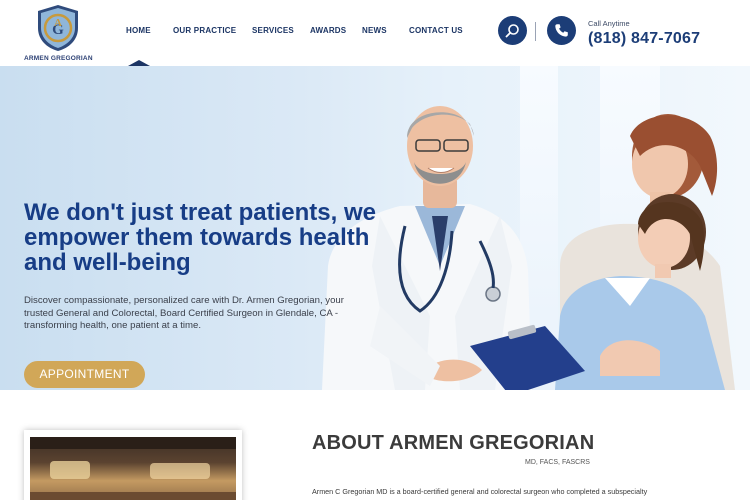 The image size is (750, 500). What do you see at coordinates (374, 30) in the screenshot?
I see `nav-news: NEWS` at bounding box center [374, 30].